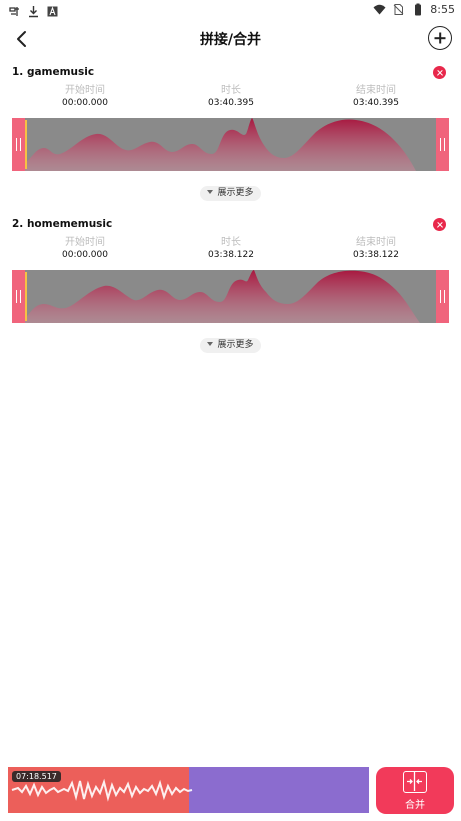 Image resolution: width=461 pixels, height=821 pixels. I want to click on text-icon, so click(52, 10).